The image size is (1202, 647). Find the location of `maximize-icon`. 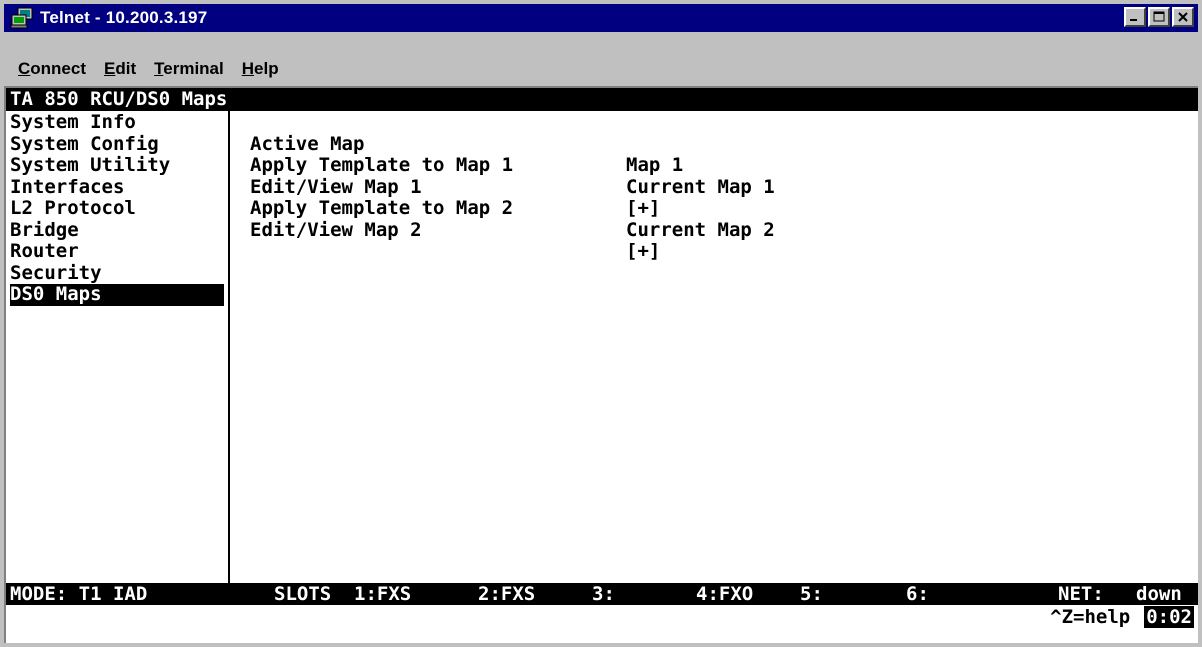

maximize-icon is located at coordinates (1159, 16).